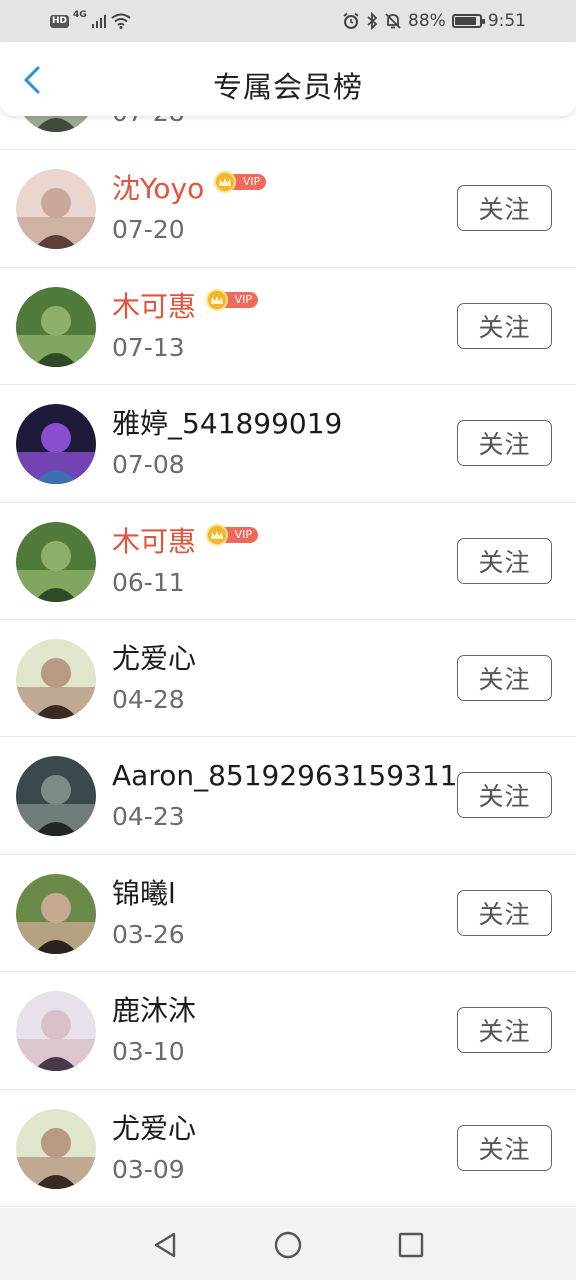 This screenshot has height=1280, width=576. What do you see at coordinates (80, 15) in the screenshot?
I see `network-type: 4G` at bounding box center [80, 15].